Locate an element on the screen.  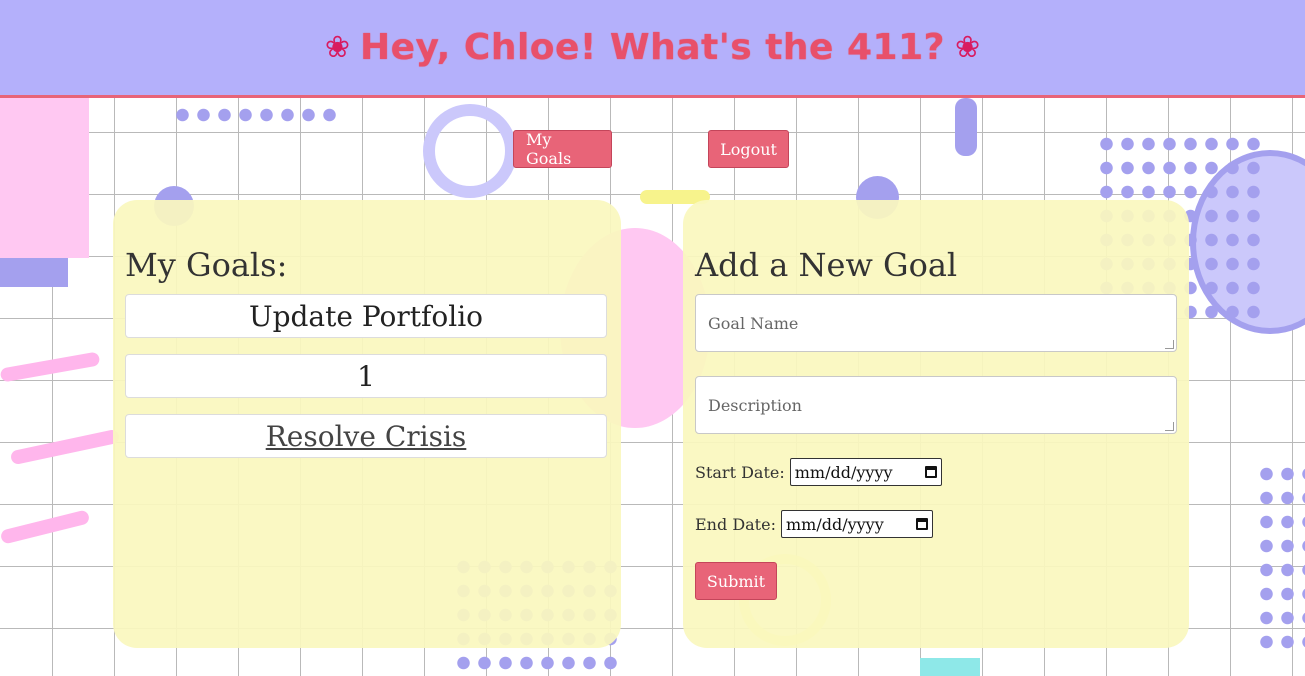
goals-panel-title: My Goals: is located at coordinates (206, 265).